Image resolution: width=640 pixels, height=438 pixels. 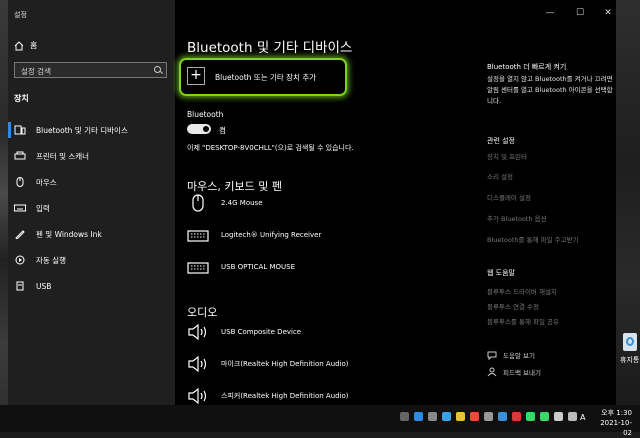 I want to click on device-item: 2.4G Mouse, so click(x=225, y=203).